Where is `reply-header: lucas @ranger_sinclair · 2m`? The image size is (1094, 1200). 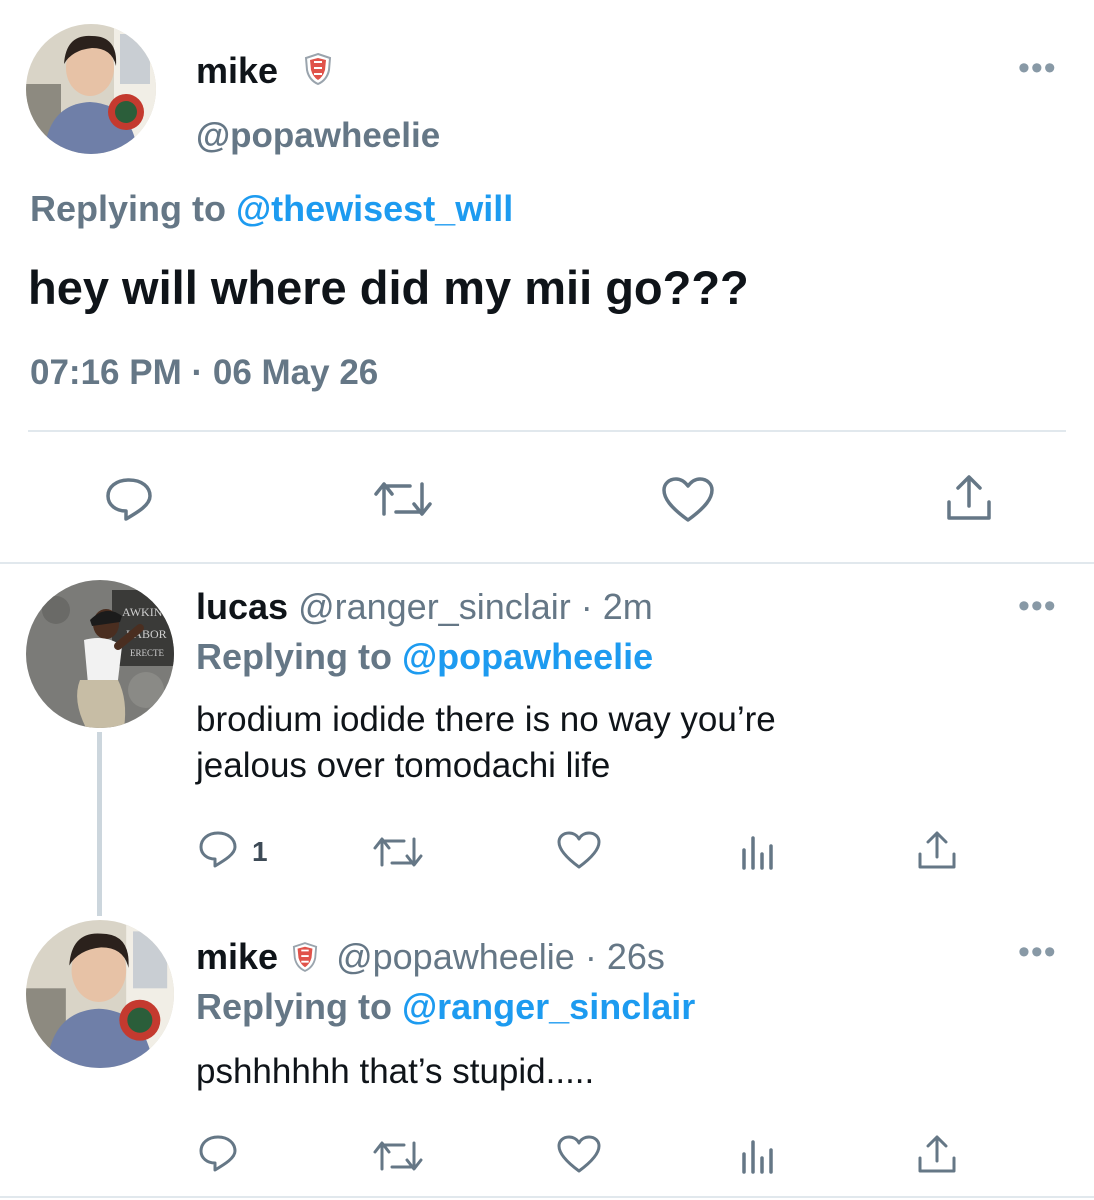
reply-header: lucas @ranger_sinclair · 2m is located at coordinates (424, 607).